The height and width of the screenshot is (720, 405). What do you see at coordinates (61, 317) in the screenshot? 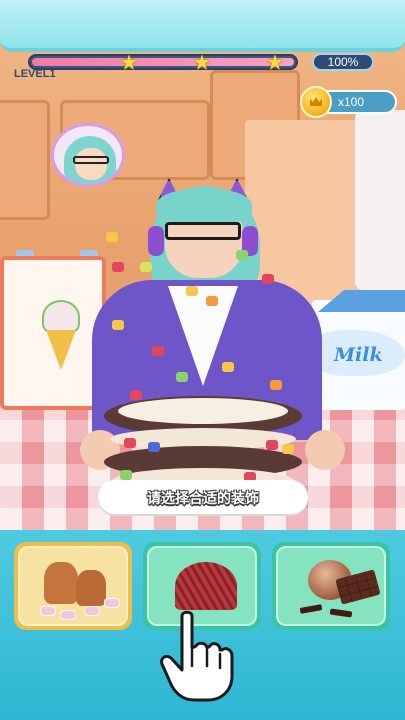
I see `ice-cream-scoop` at bounding box center [61, 317].